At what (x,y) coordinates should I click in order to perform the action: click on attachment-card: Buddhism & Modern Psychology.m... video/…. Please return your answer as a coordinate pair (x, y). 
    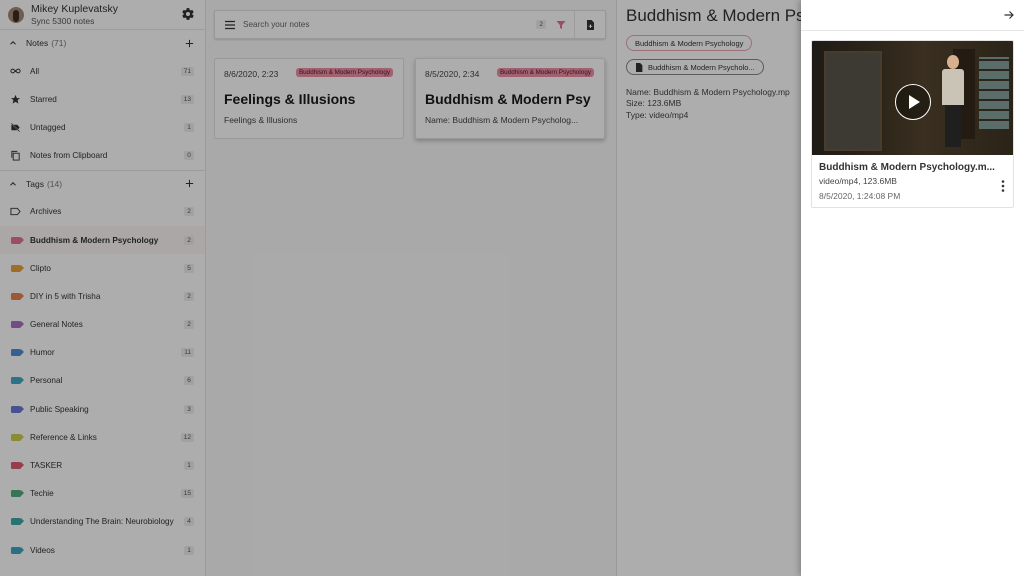
    Looking at the image, I should click on (912, 124).